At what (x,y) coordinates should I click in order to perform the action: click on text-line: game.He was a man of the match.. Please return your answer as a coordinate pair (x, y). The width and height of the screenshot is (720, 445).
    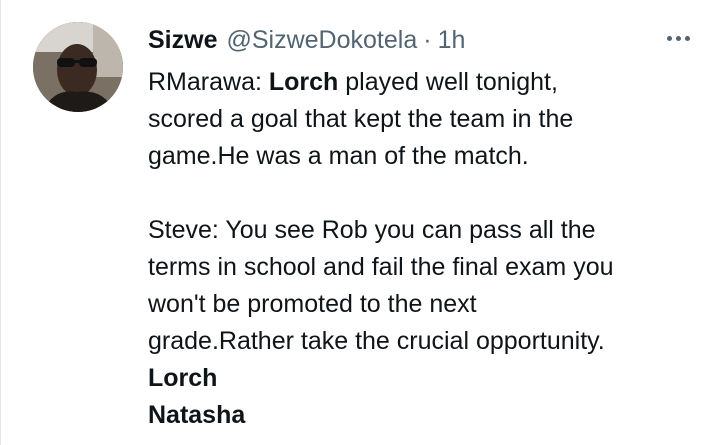
    Looking at the image, I should click on (338, 156).